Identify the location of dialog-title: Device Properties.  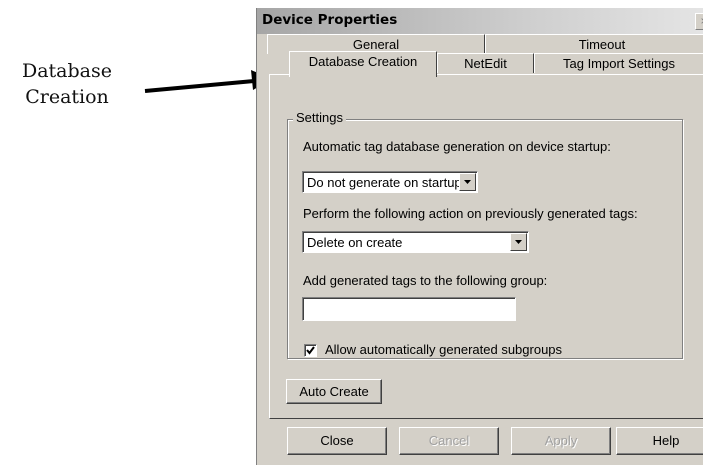
(330, 20).